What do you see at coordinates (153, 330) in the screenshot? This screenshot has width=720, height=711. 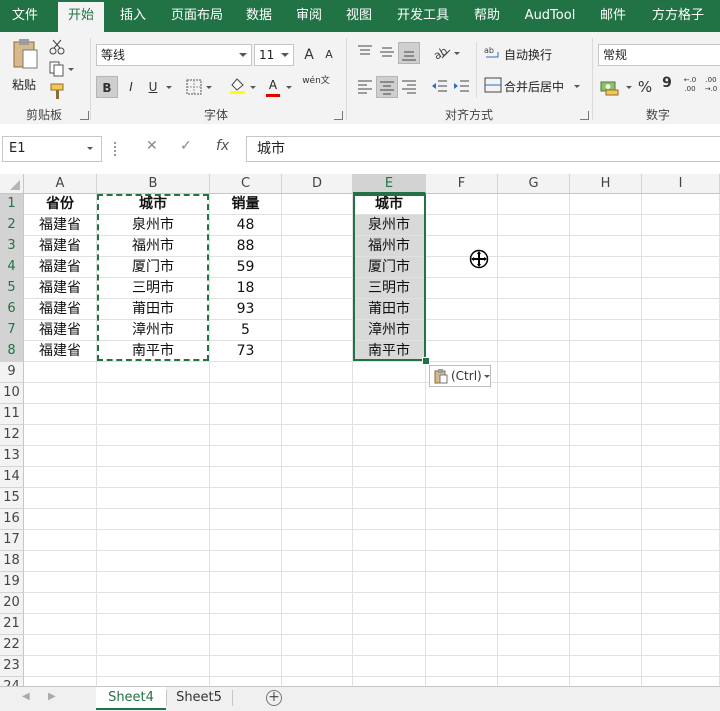 I see `cell-b7: 漳州市` at bounding box center [153, 330].